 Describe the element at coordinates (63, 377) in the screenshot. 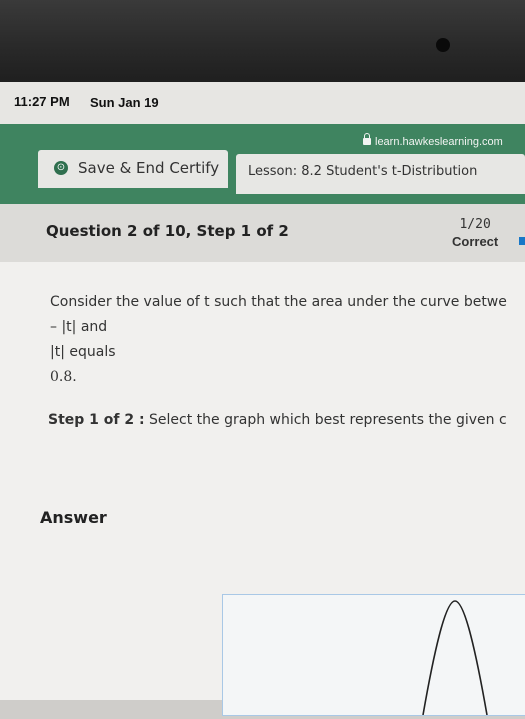

I see `prompt-line-4: 0.8.` at that location.